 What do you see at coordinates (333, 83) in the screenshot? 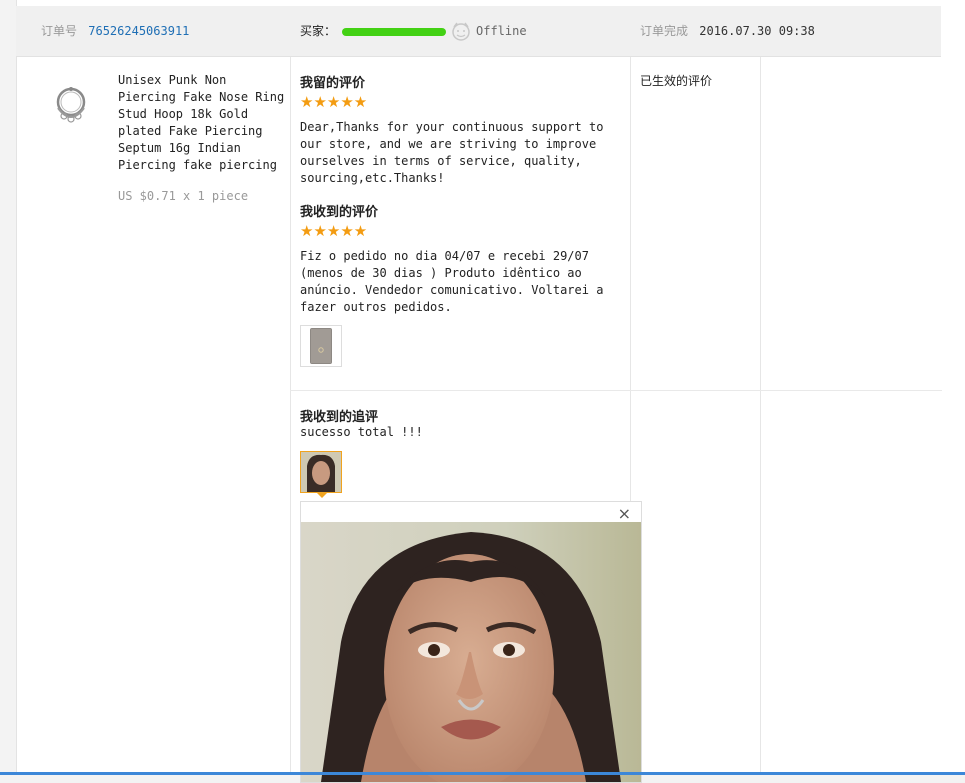
I see `my-review-title: 我留的评价` at bounding box center [333, 83].